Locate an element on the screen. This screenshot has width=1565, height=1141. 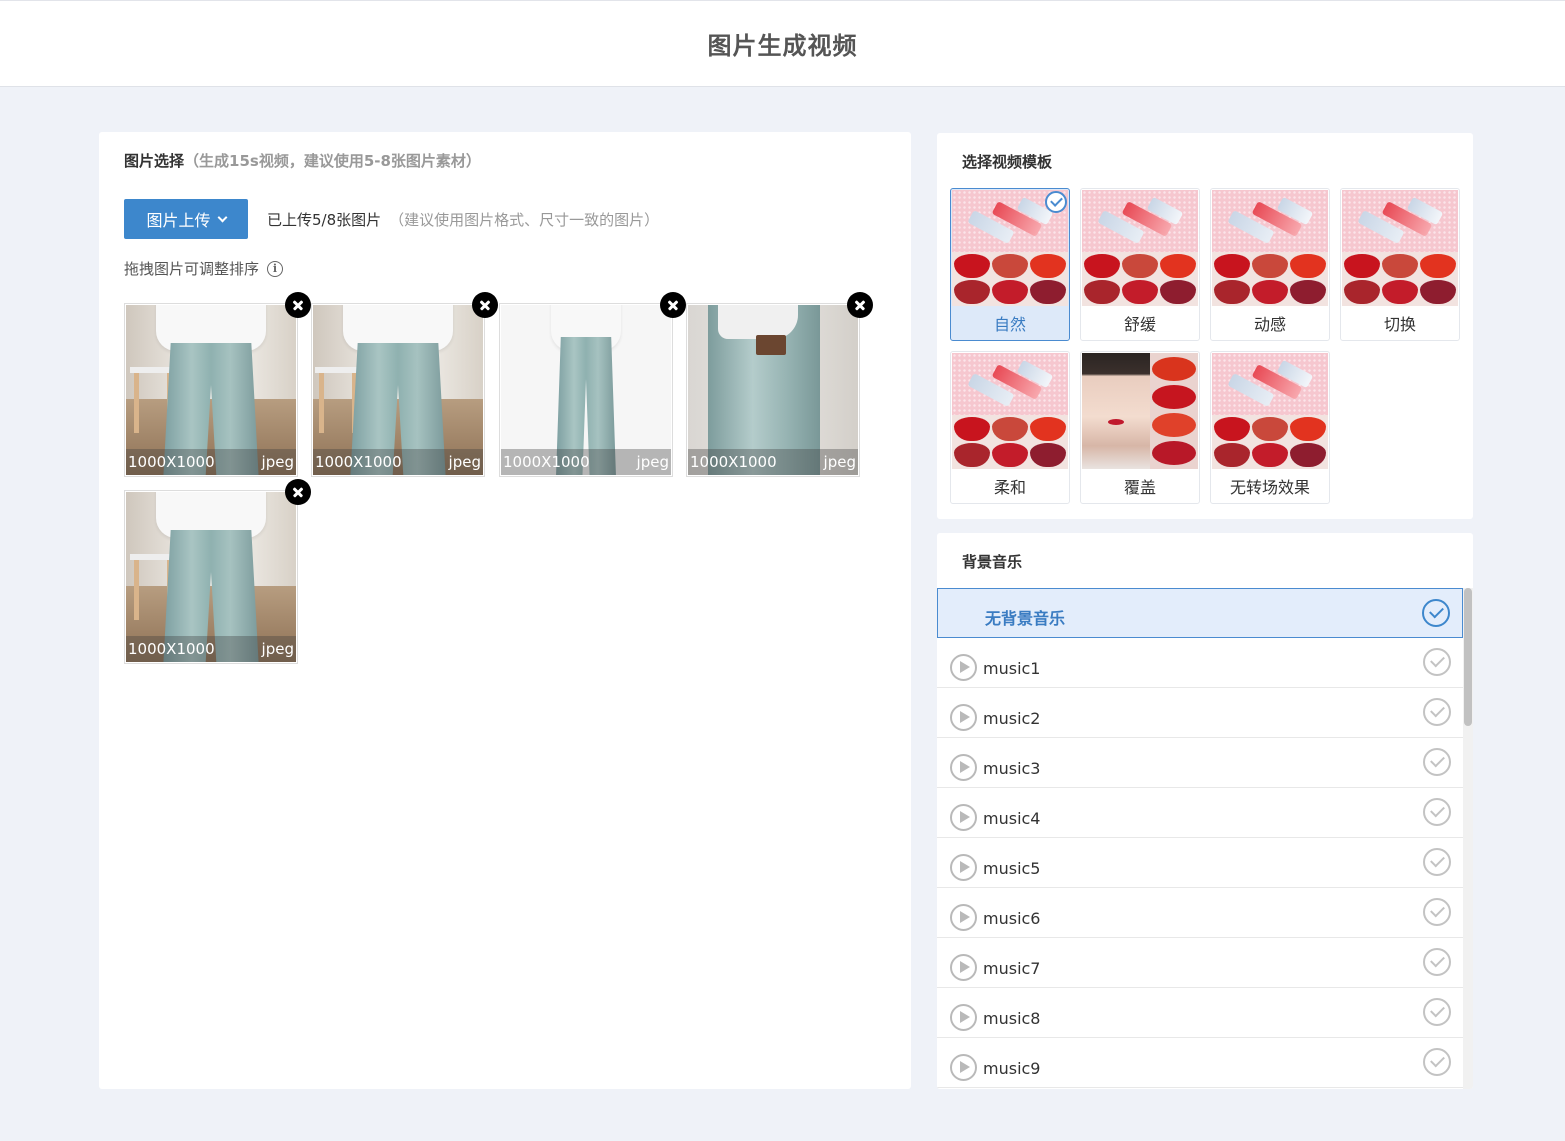
music-track-row: music9 is located at coordinates (1200, 1063).